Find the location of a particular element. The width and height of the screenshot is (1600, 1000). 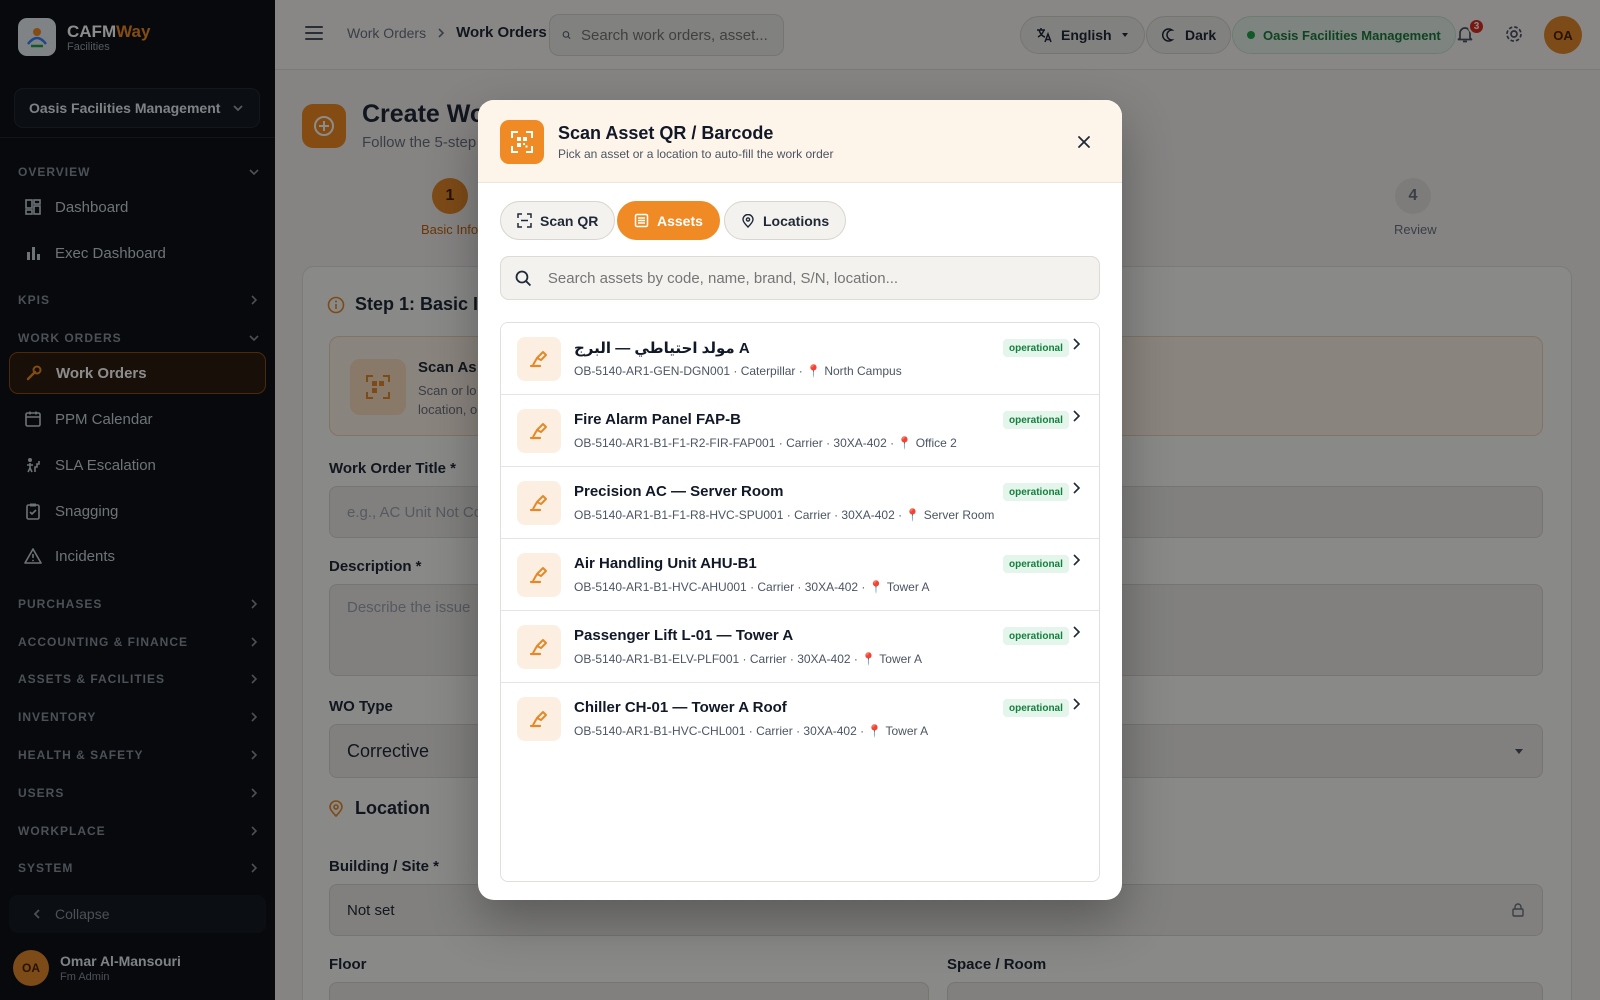

close-icon is located at coordinates (1084, 142).